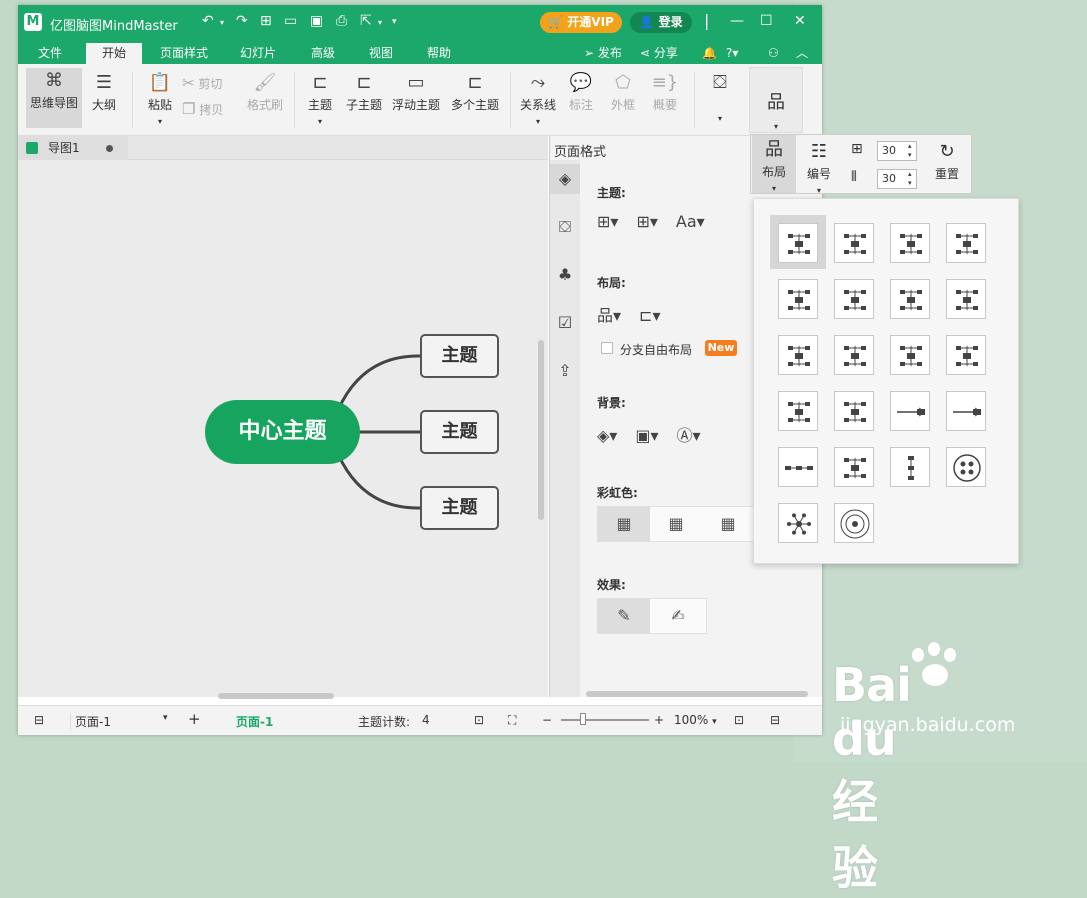 The image size is (1087, 898). What do you see at coordinates (720, 118) in the screenshot?
I see `clipart-dropdown-icon: ▾` at bounding box center [720, 118].